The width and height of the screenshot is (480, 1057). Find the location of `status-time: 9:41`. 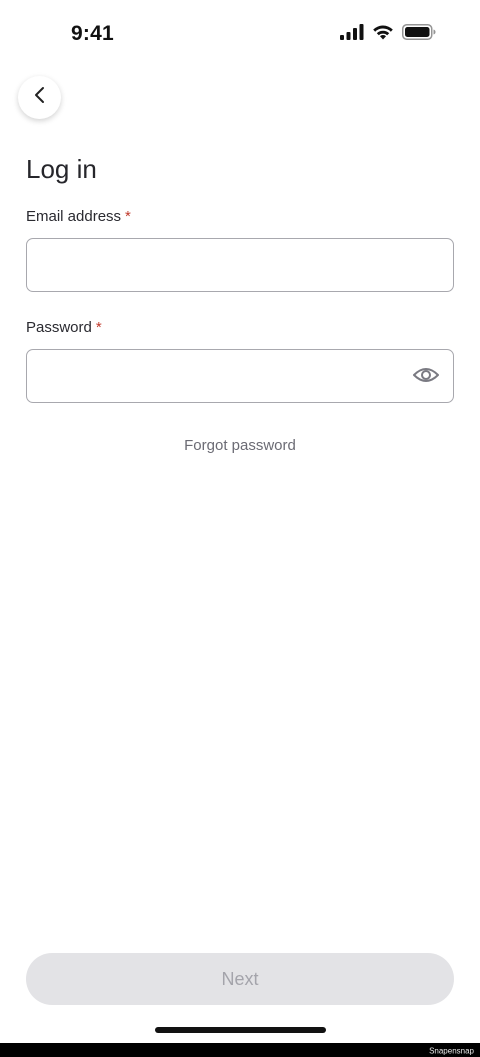

status-time: 9:41 is located at coordinates (92, 33).